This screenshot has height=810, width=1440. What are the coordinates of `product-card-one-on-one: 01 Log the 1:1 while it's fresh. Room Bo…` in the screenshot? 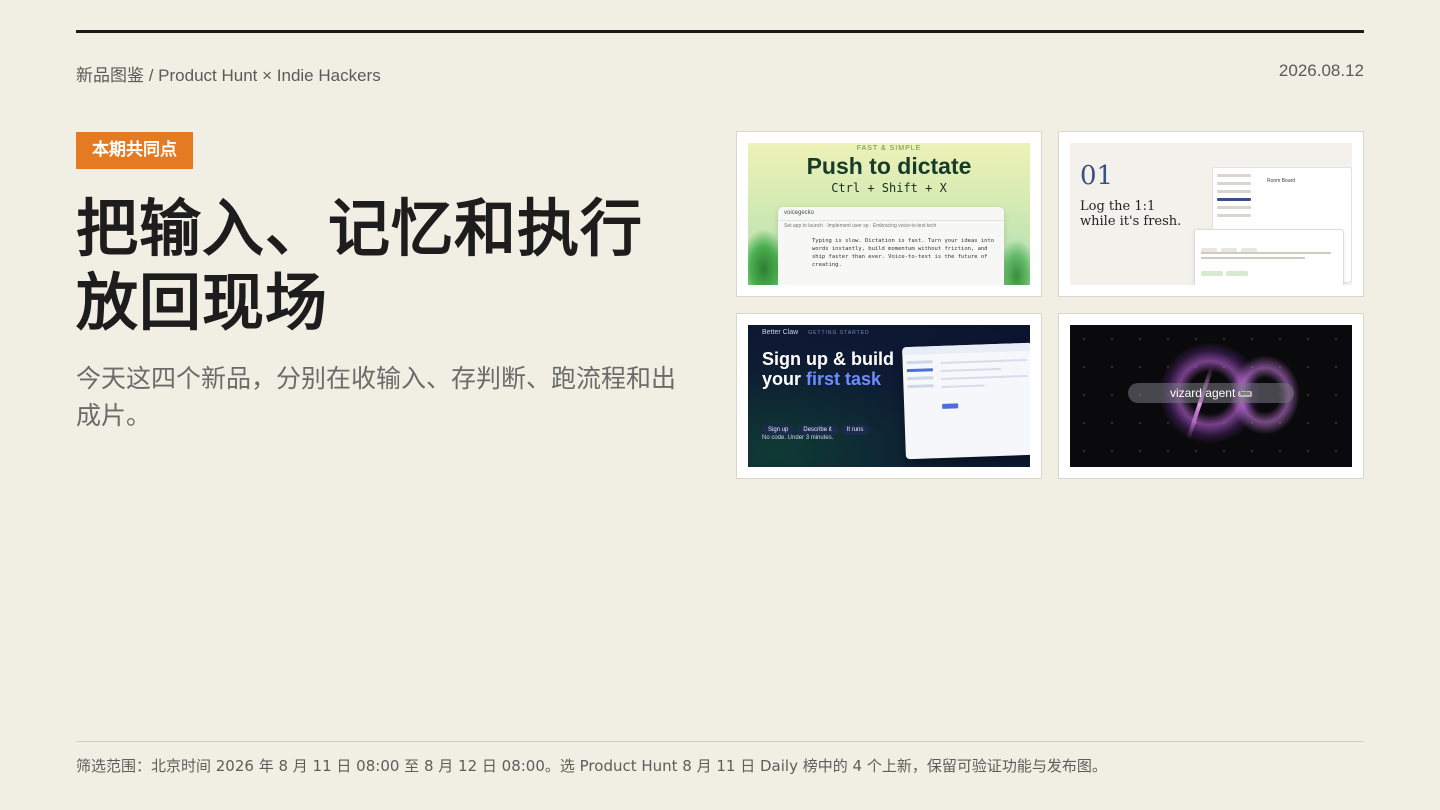 It's located at (1211, 214).